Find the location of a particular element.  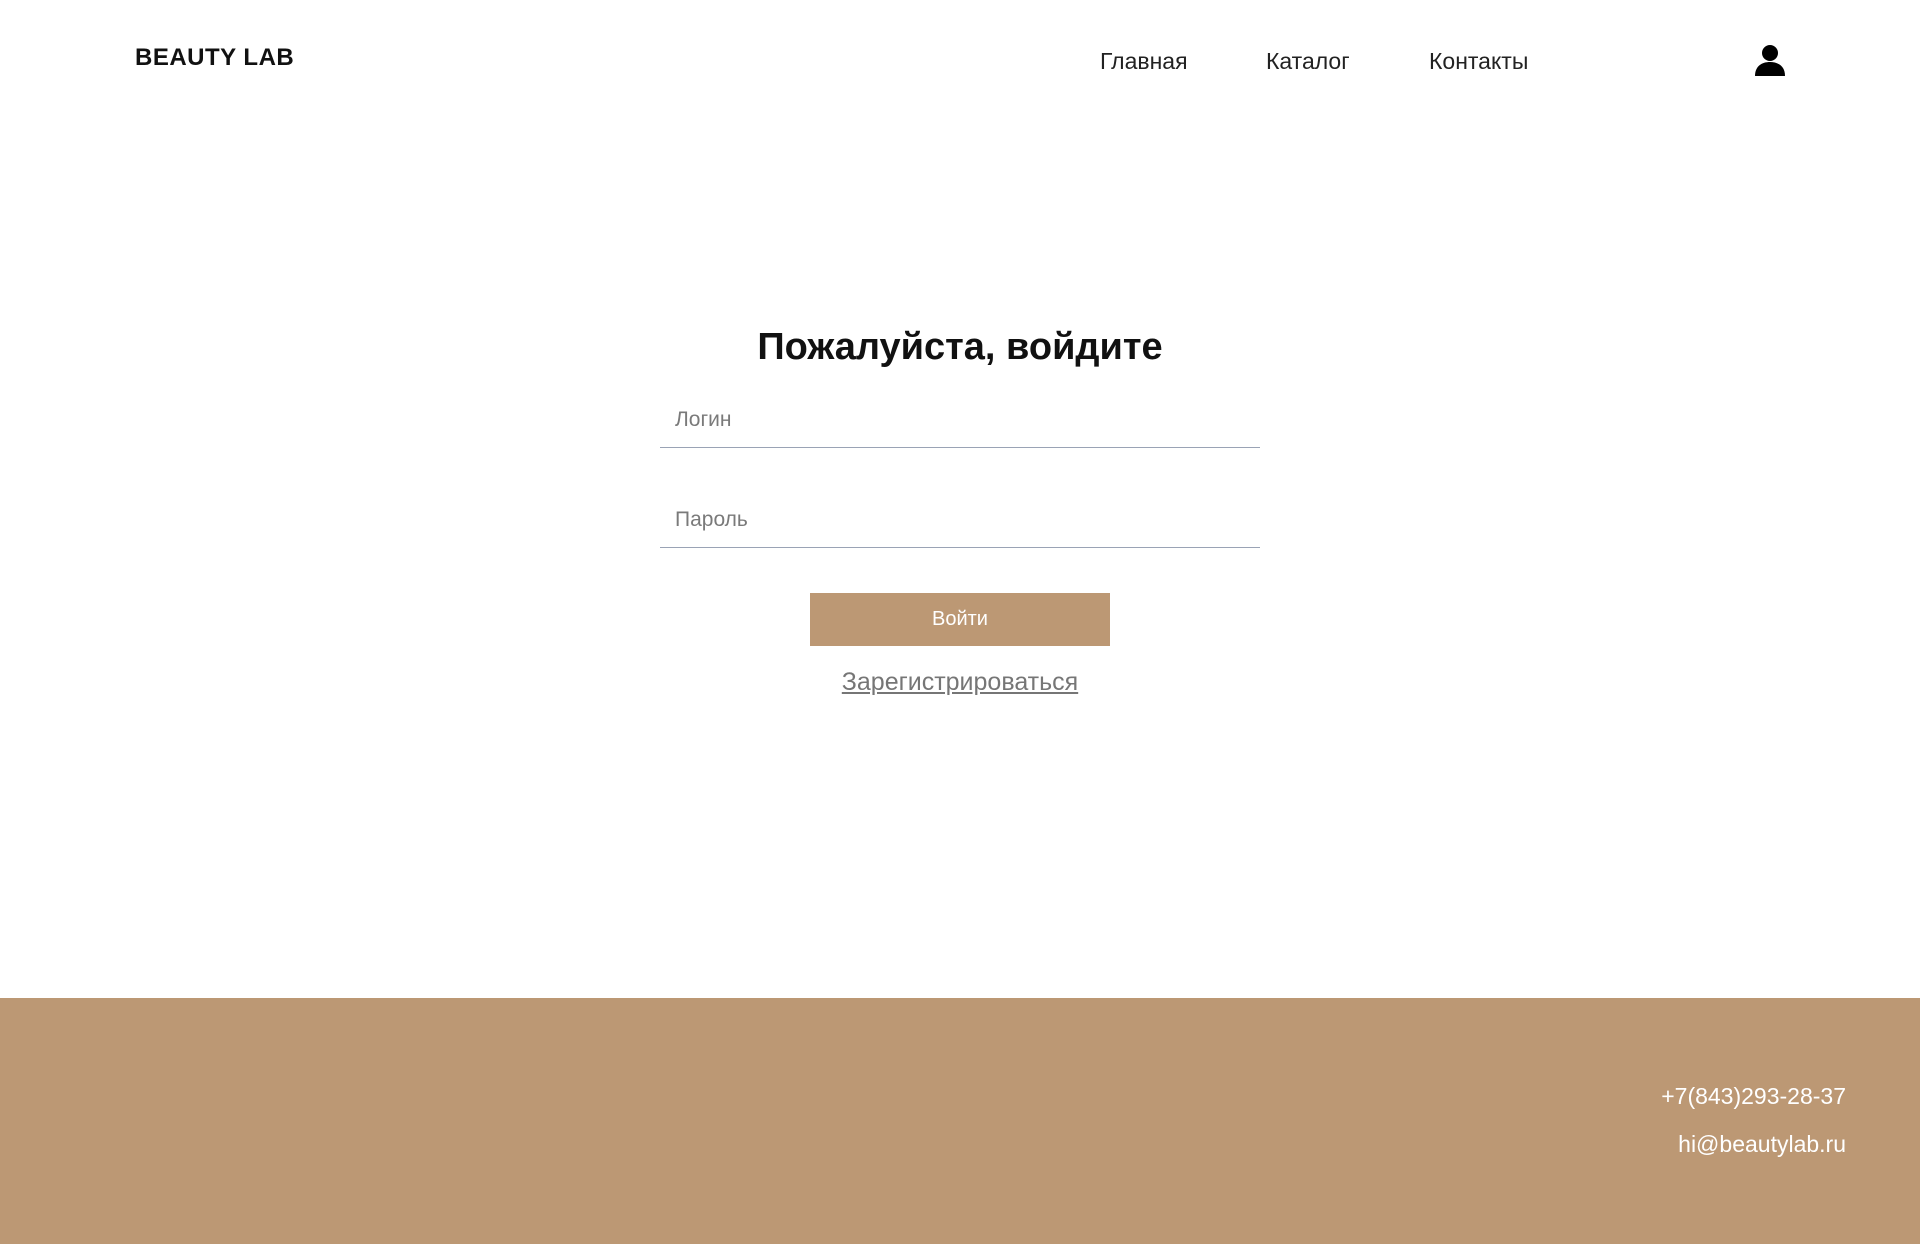

footer-phone: +7(843)293-28-37 is located at coordinates (1753, 1096).